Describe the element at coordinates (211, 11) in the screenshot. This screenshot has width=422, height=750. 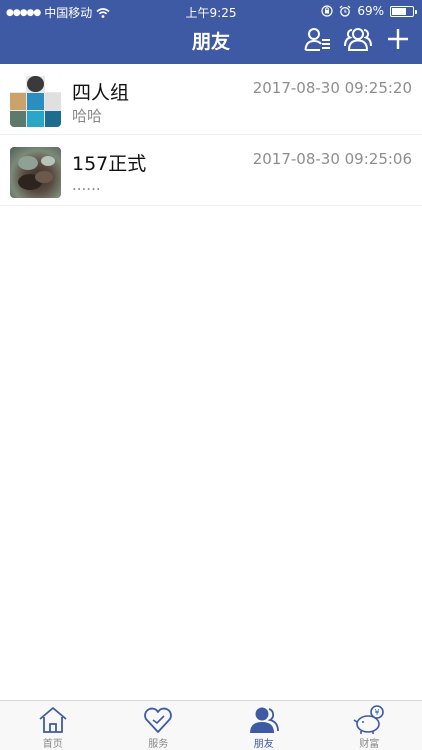
I see `status-bar: ●●●●● 中国移动 上午9:25 69%` at that location.